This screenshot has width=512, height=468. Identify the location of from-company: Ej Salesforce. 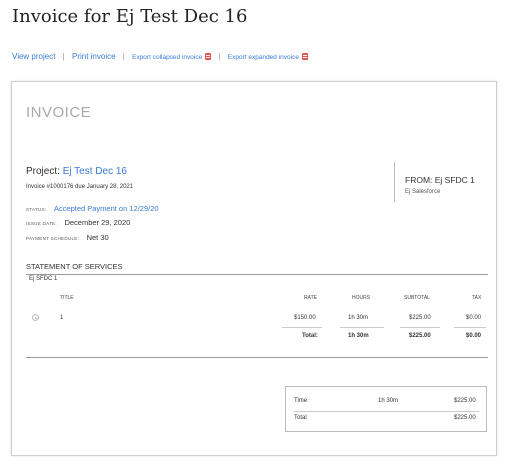
(423, 192).